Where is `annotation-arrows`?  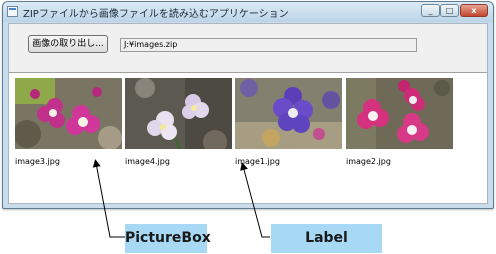 annotation-arrows is located at coordinates (181, 198).